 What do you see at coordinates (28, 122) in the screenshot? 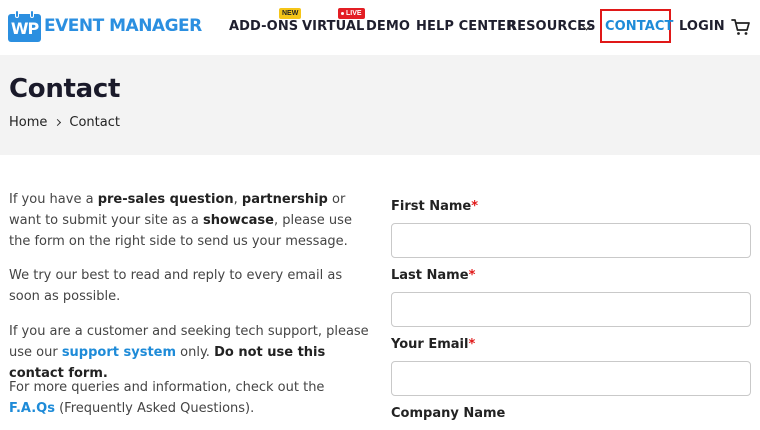
I see `breadcrumb-home: Home` at bounding box center [28, 122].